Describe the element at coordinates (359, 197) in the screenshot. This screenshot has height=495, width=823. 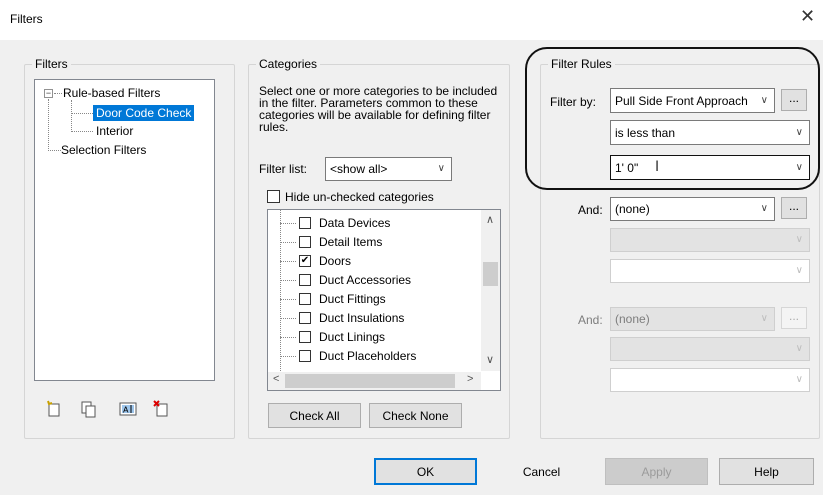
I see `hide-unchecked-label: Hide un-checked categories` at that location.